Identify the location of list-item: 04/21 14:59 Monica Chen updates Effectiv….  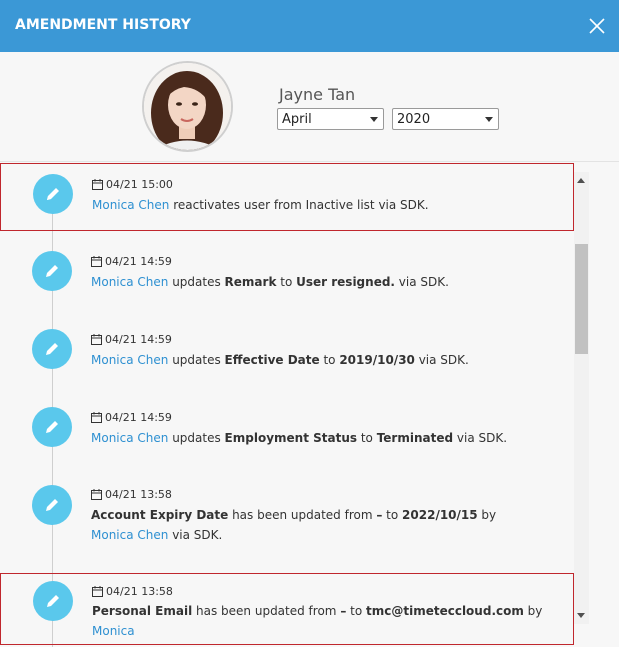
(287, 354).